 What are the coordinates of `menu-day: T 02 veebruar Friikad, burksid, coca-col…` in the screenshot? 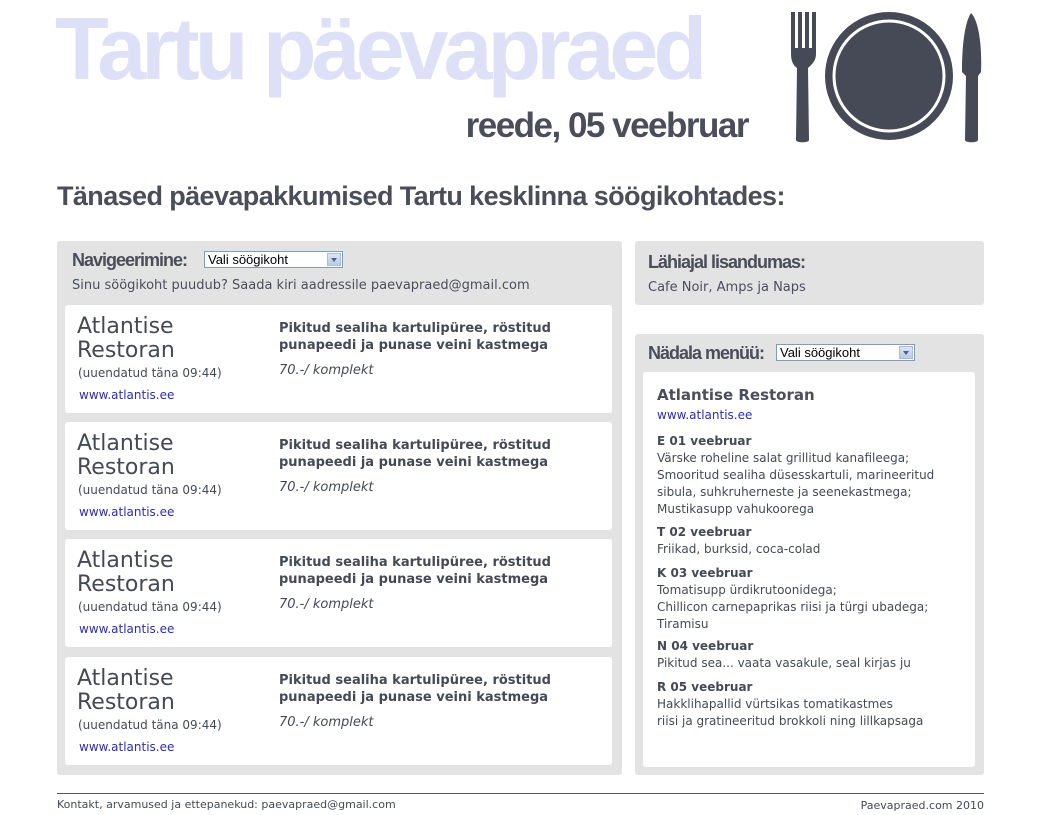 It's located at (812, 541).